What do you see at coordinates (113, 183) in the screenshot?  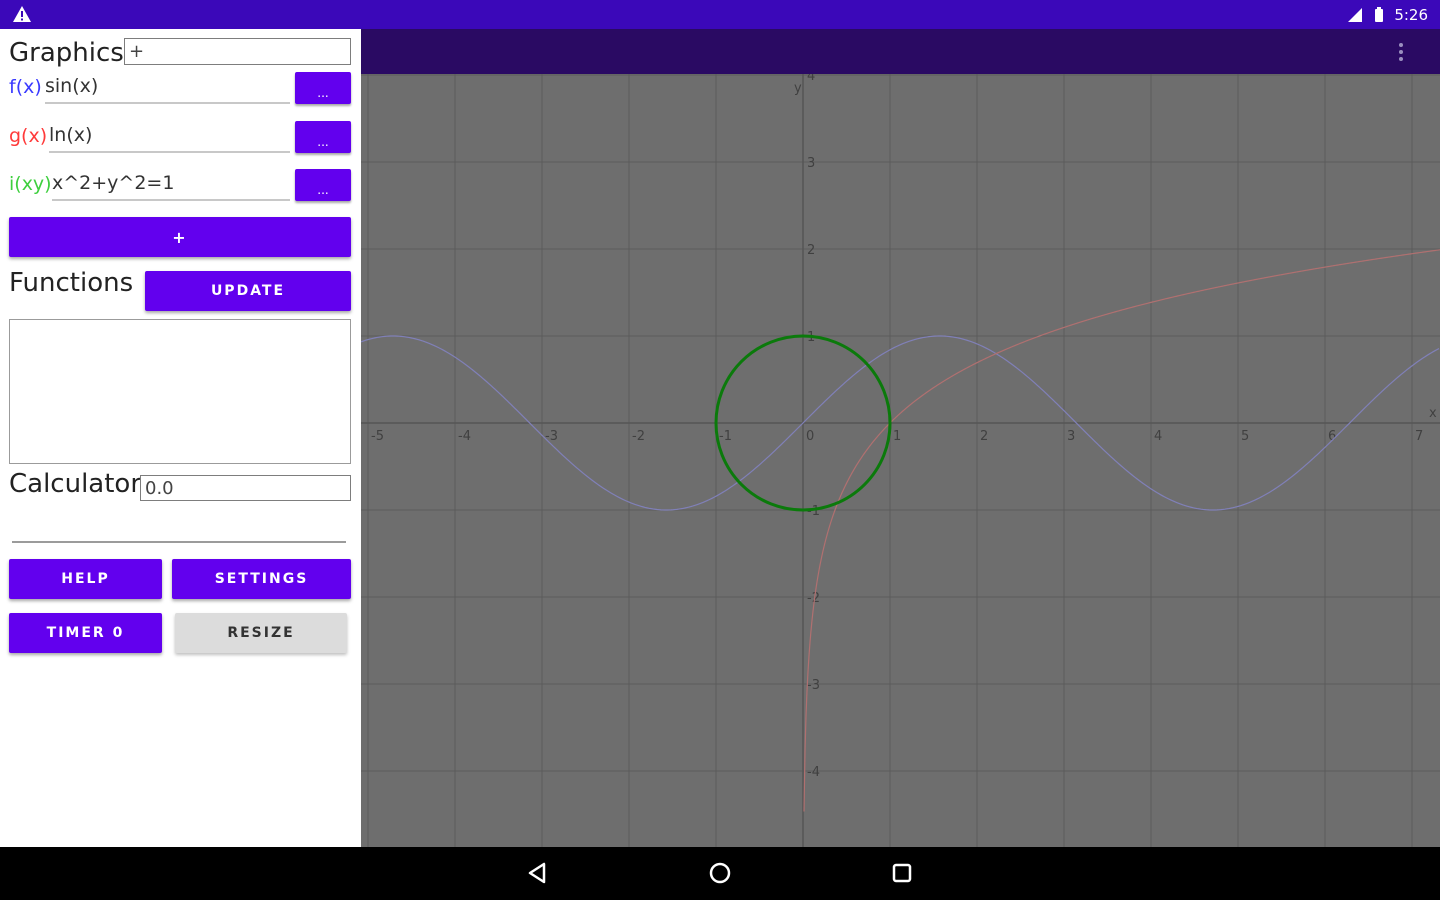 I see `function-input-i: x^2+y^2=1` at bounding box center [113, 183].